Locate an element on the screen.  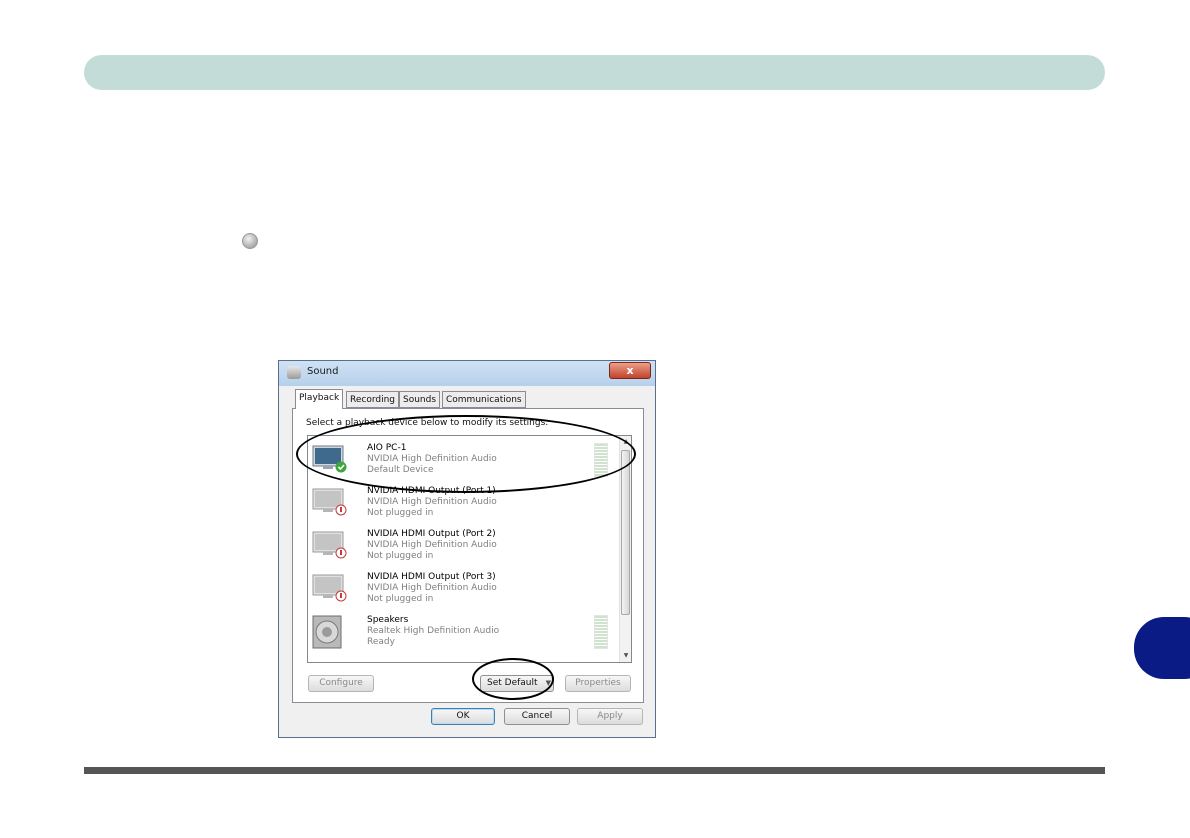
device-name: NVIDIA HDMI Output (Port 3) is located at coordinates (431, 577).